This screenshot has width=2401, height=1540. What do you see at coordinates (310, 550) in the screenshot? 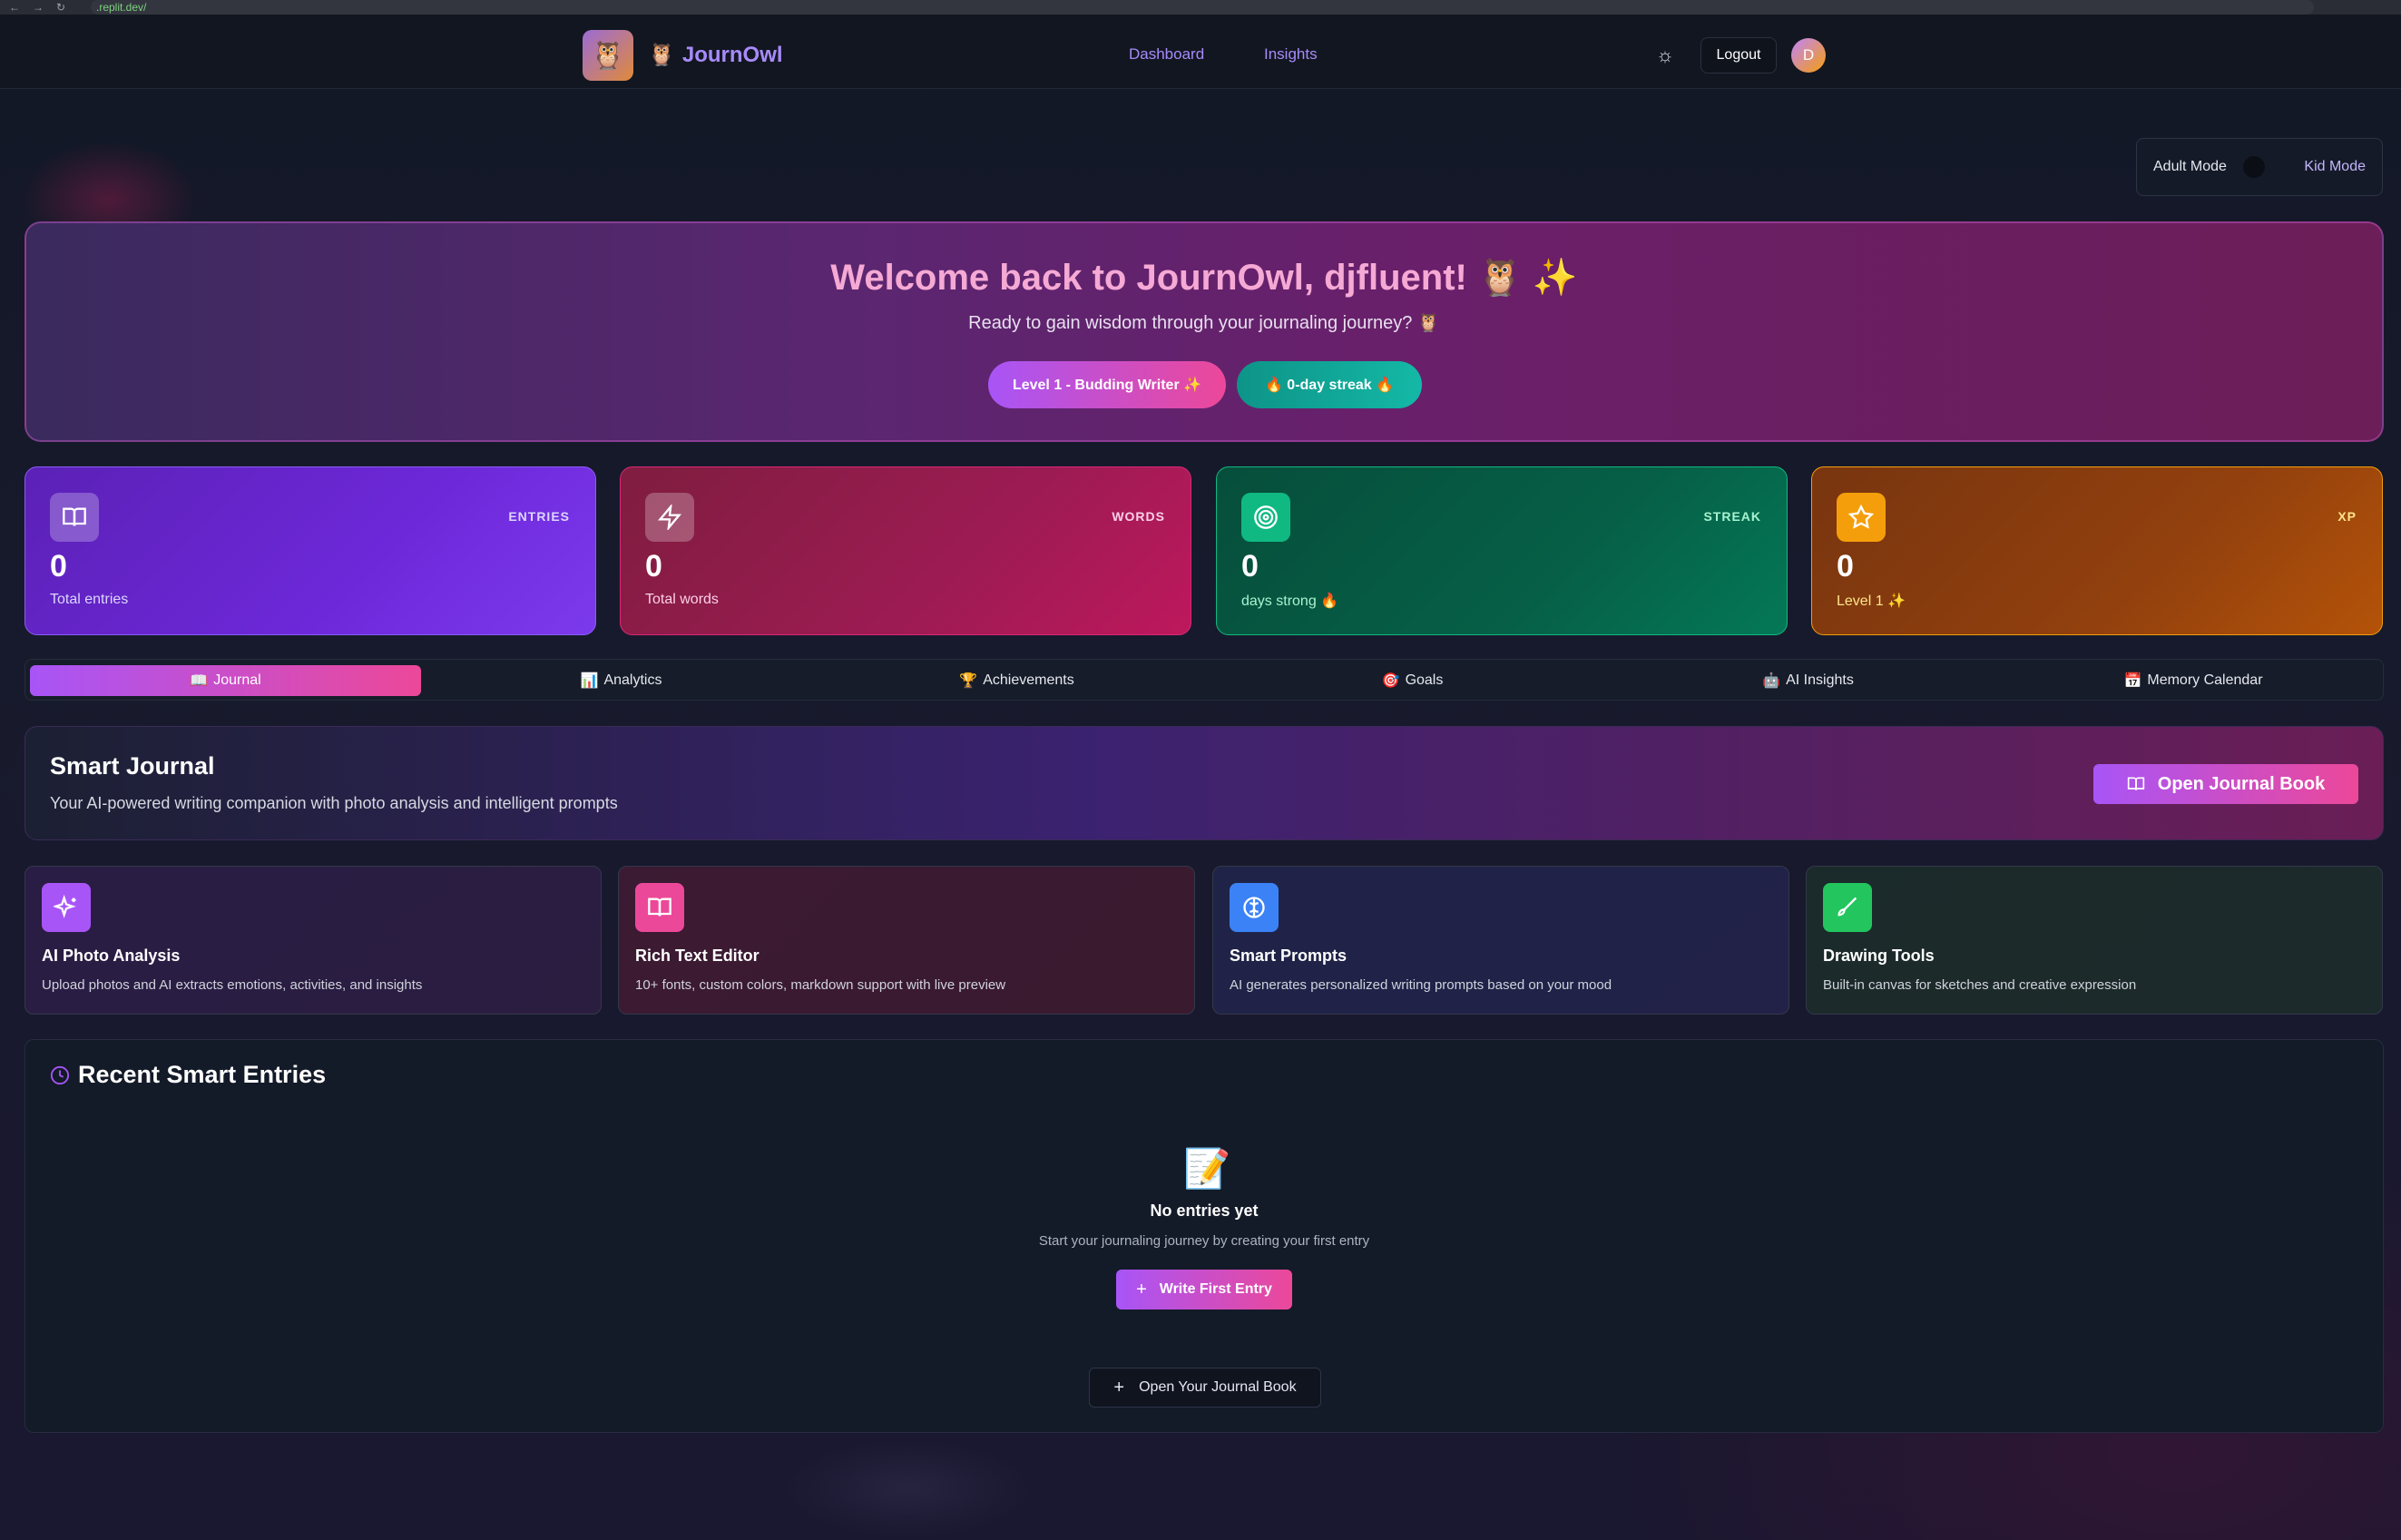
I see `stat-card-entries: ENTRIES 0 Total entries` at bounding box center [310, 550].